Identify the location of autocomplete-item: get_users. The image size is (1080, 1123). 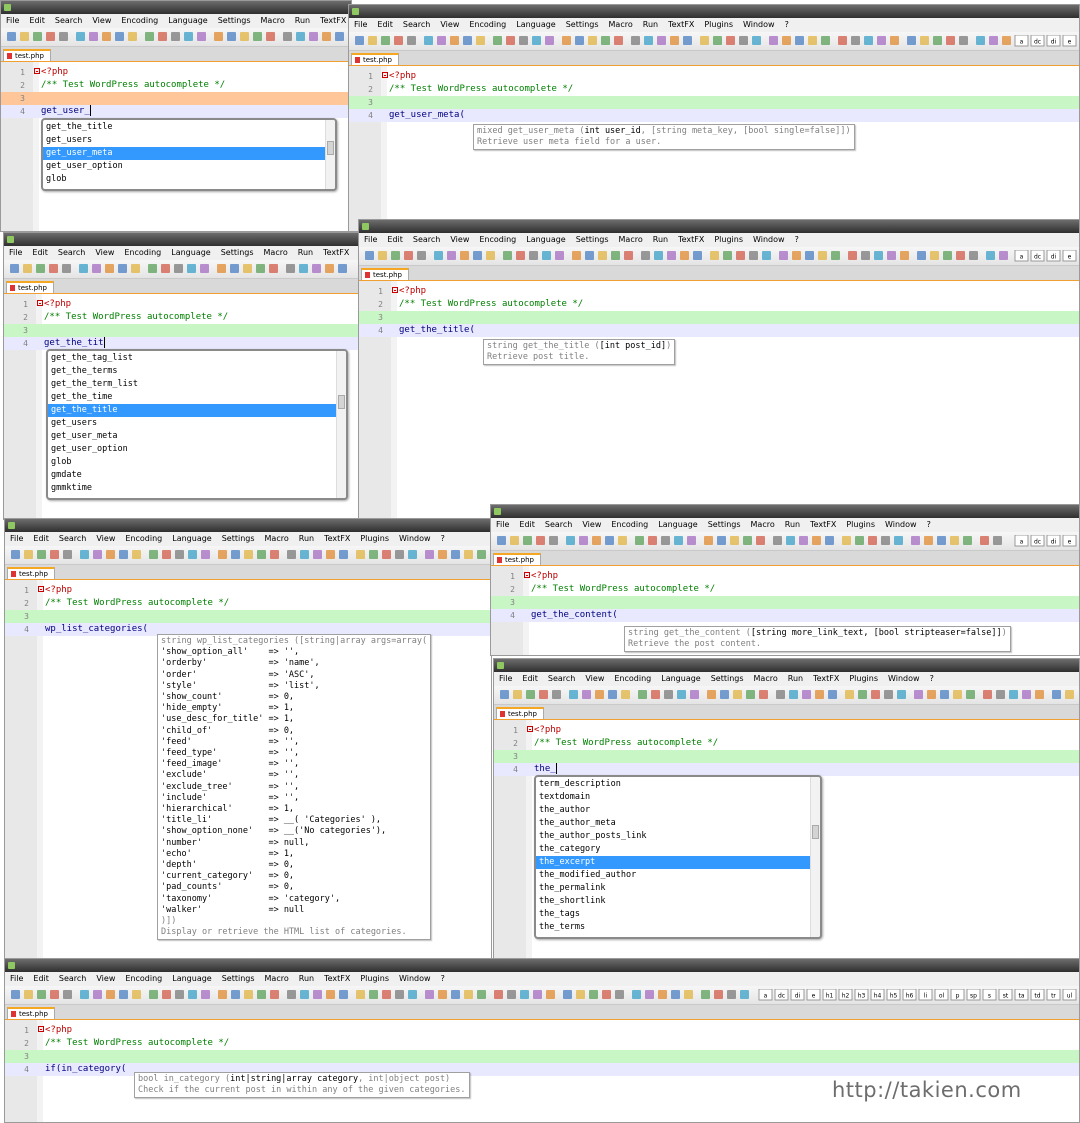
(184, 140).